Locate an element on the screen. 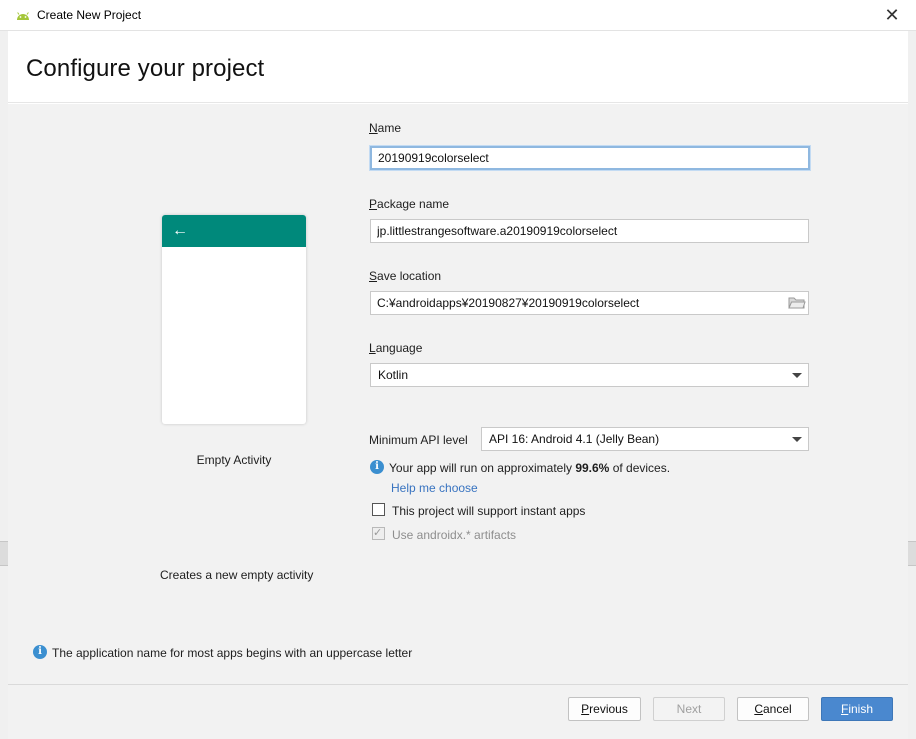 The height and width of the screenshot is (739, 916). back-arrow-icon: ← is located at coordinates (180, 230).